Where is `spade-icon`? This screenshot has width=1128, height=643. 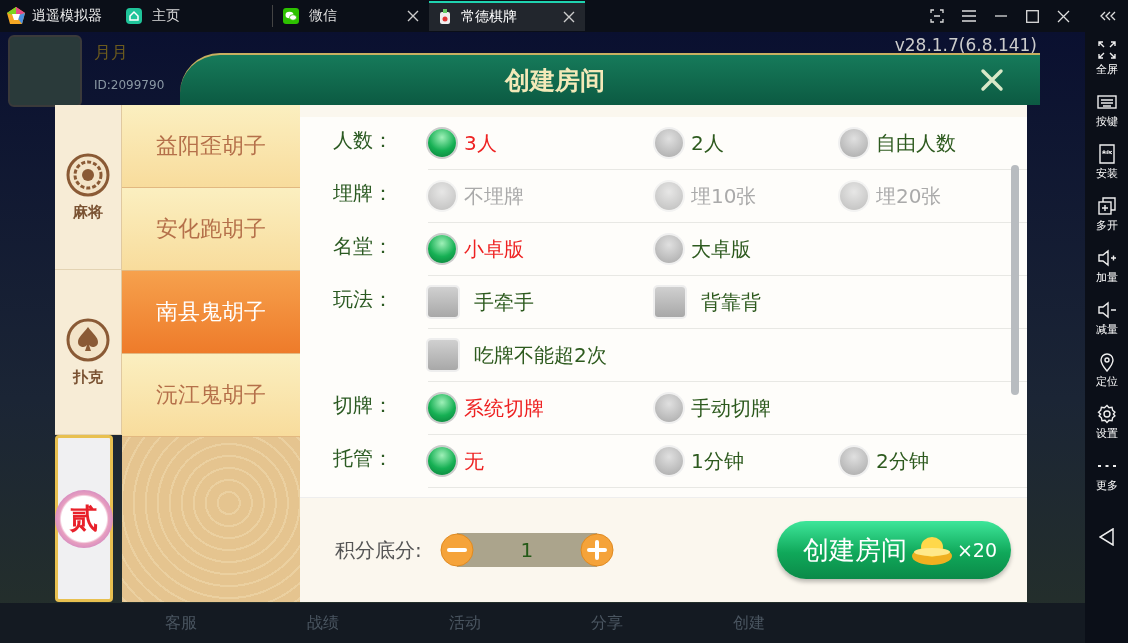
spade-icon is located at coordinates (88, 339).